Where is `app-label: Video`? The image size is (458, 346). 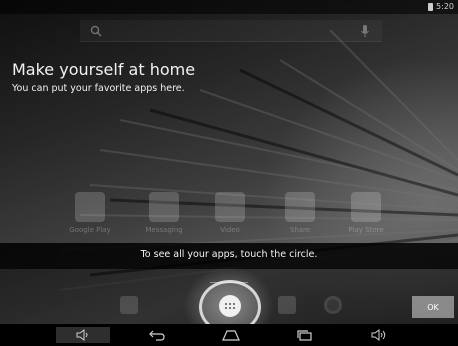 app-label: Video is located at coordinates (230, 230).